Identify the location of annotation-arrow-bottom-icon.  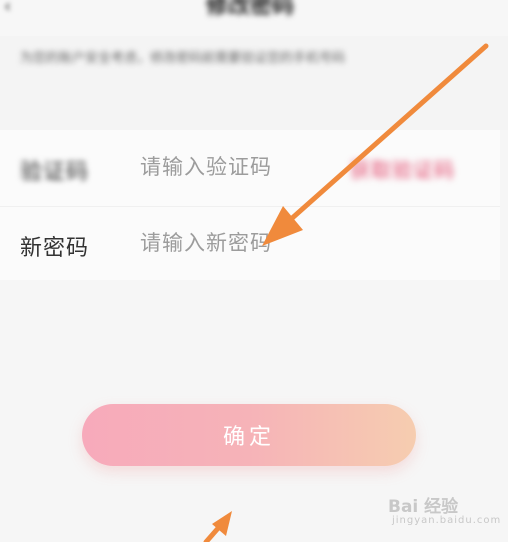
(217, 526).